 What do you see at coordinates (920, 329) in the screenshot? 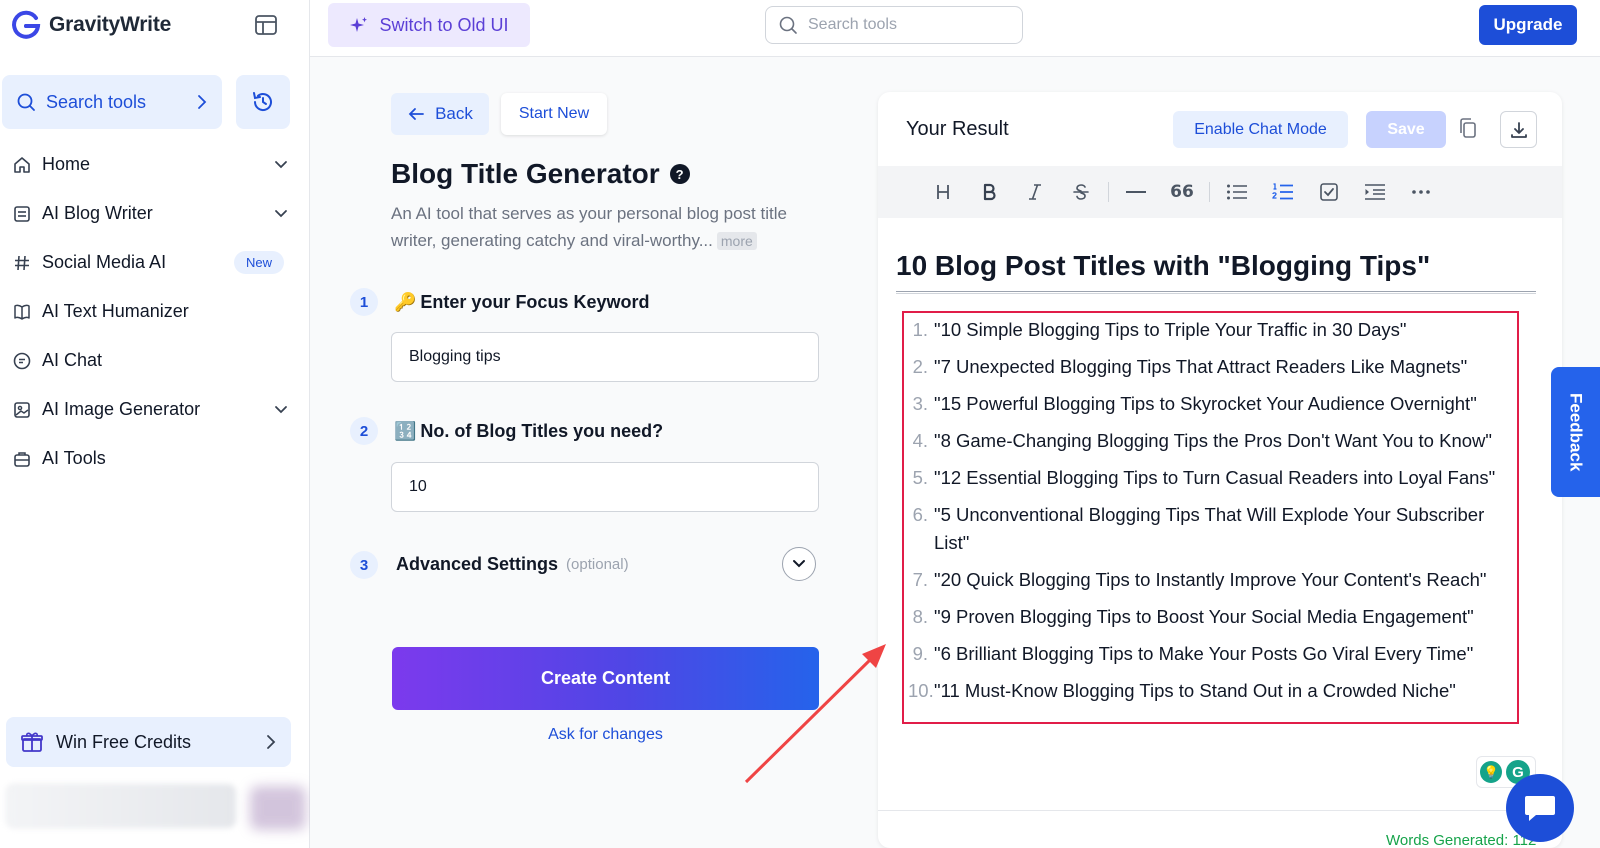
I see `list-item-number: 1.` at bounding box center [920, 329].